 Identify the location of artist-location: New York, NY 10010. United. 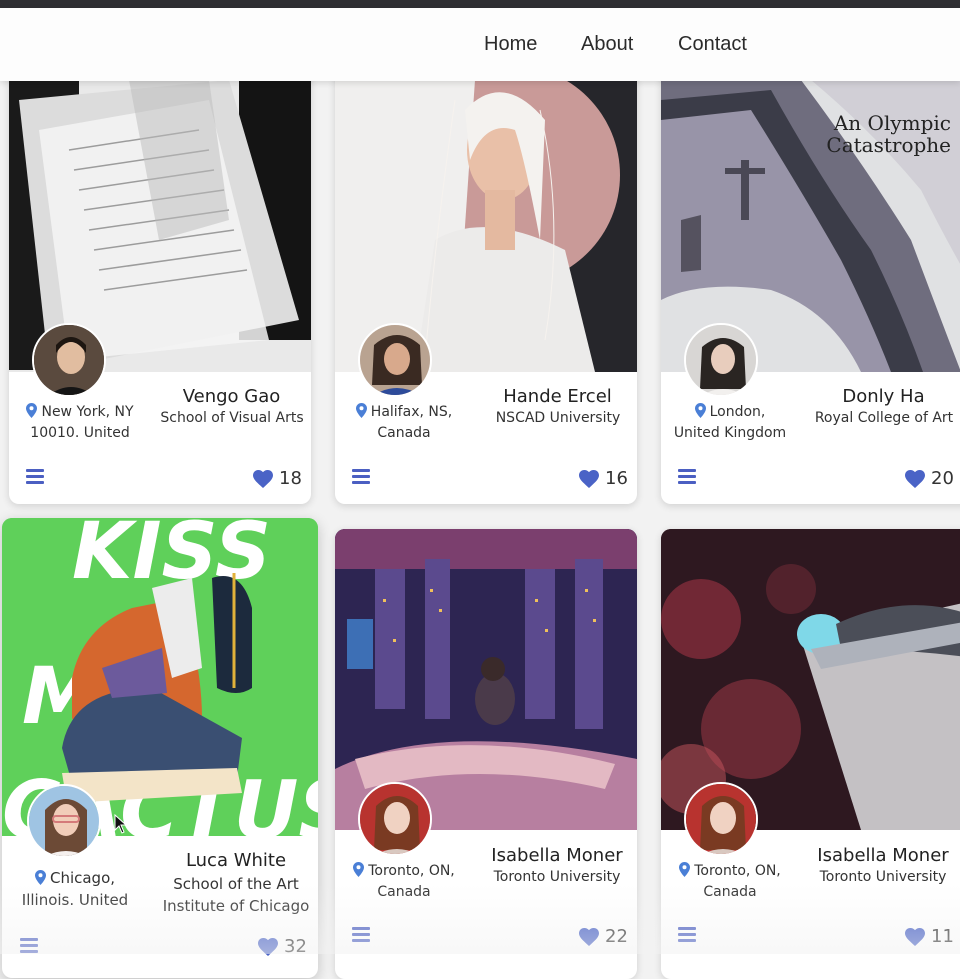
(80, 423).